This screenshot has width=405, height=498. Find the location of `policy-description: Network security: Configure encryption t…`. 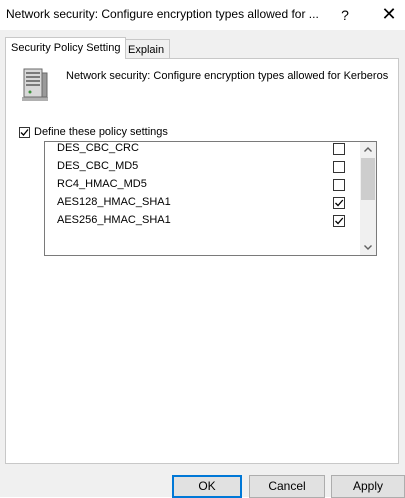

policy-description: Network security: Configure encryption t… is located at coordinates (227, 76).